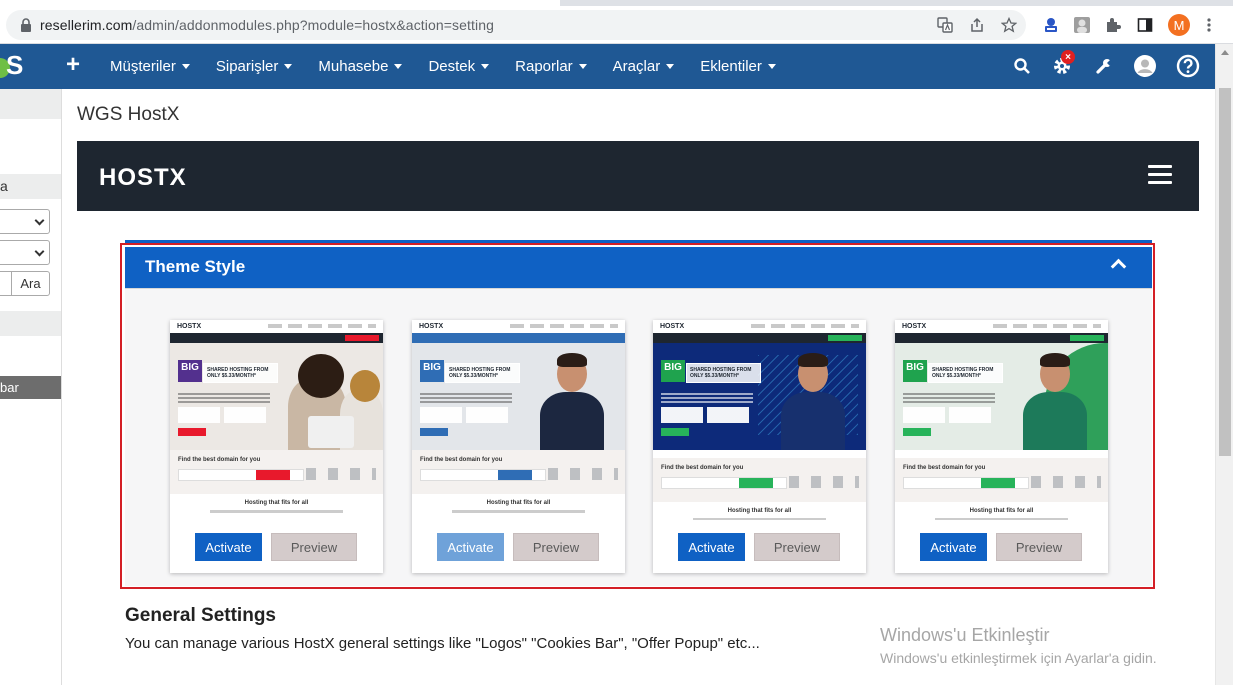  I want to click on page-scrollbar, so click(1224, 364).